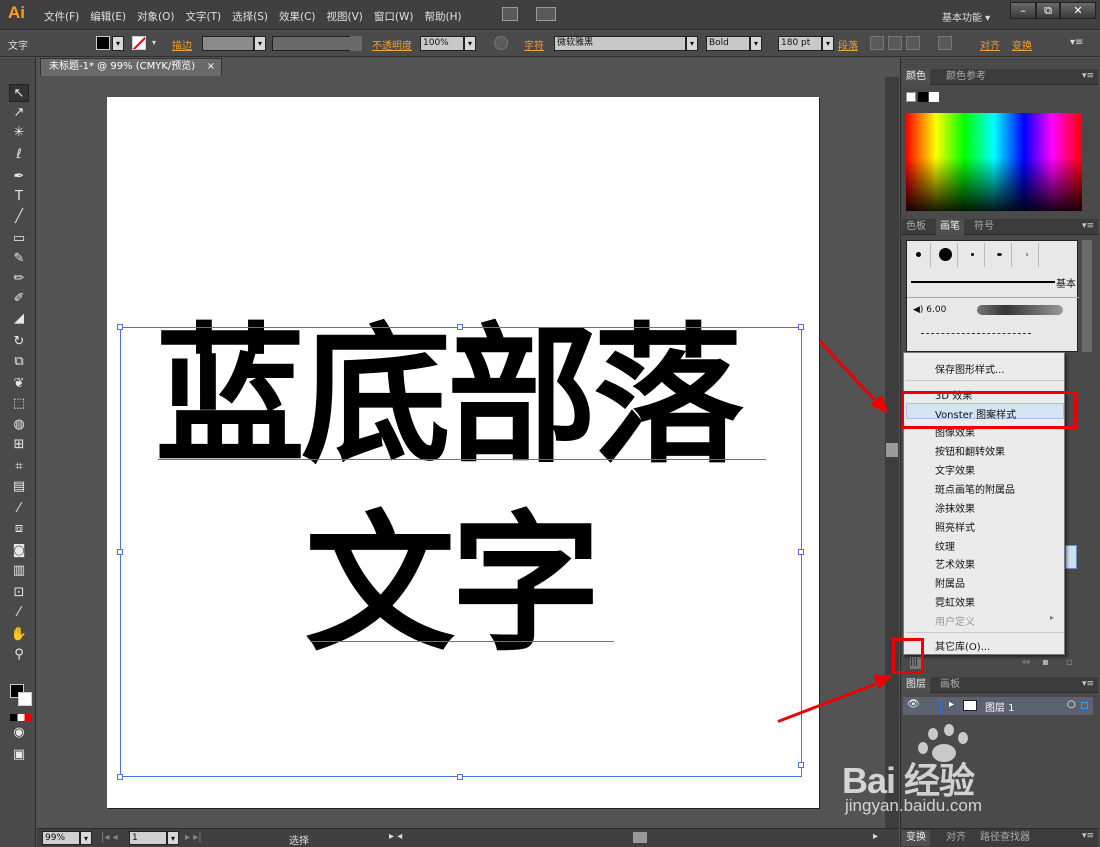 The width and height of the screenshot is (1100, 847). I want to click on pencil-tool-icon: ✏, so click(19, 279).